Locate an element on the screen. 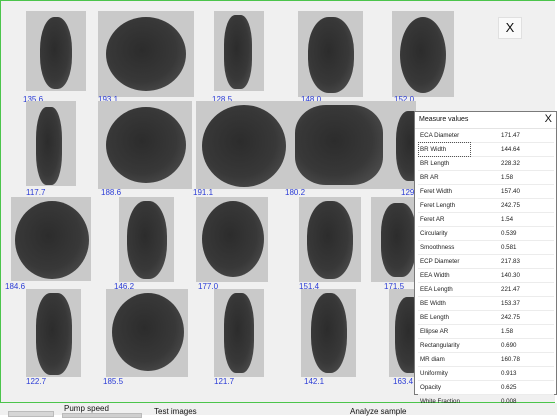  measure-row: Uniformity 0.913 is located at coordinates (486, 374).